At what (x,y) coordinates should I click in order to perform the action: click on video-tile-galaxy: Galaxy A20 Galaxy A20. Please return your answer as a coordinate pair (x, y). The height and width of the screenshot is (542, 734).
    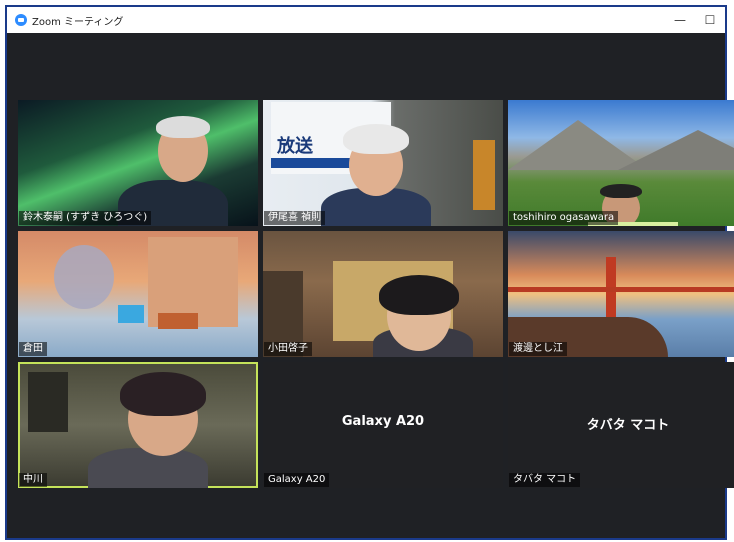
    Looking at the image, I should click on (383, 425).